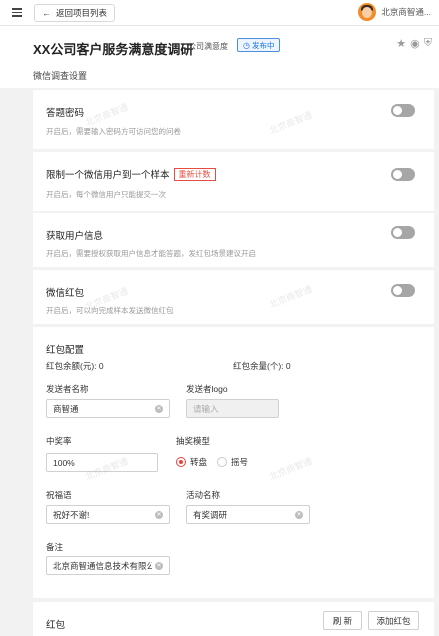 This screenshot has width=439, height=636. What do you see at coordinates (59, 495) in the screenshot?
I see `blessing-label: 祝福语` at bounding box center [59, 495].